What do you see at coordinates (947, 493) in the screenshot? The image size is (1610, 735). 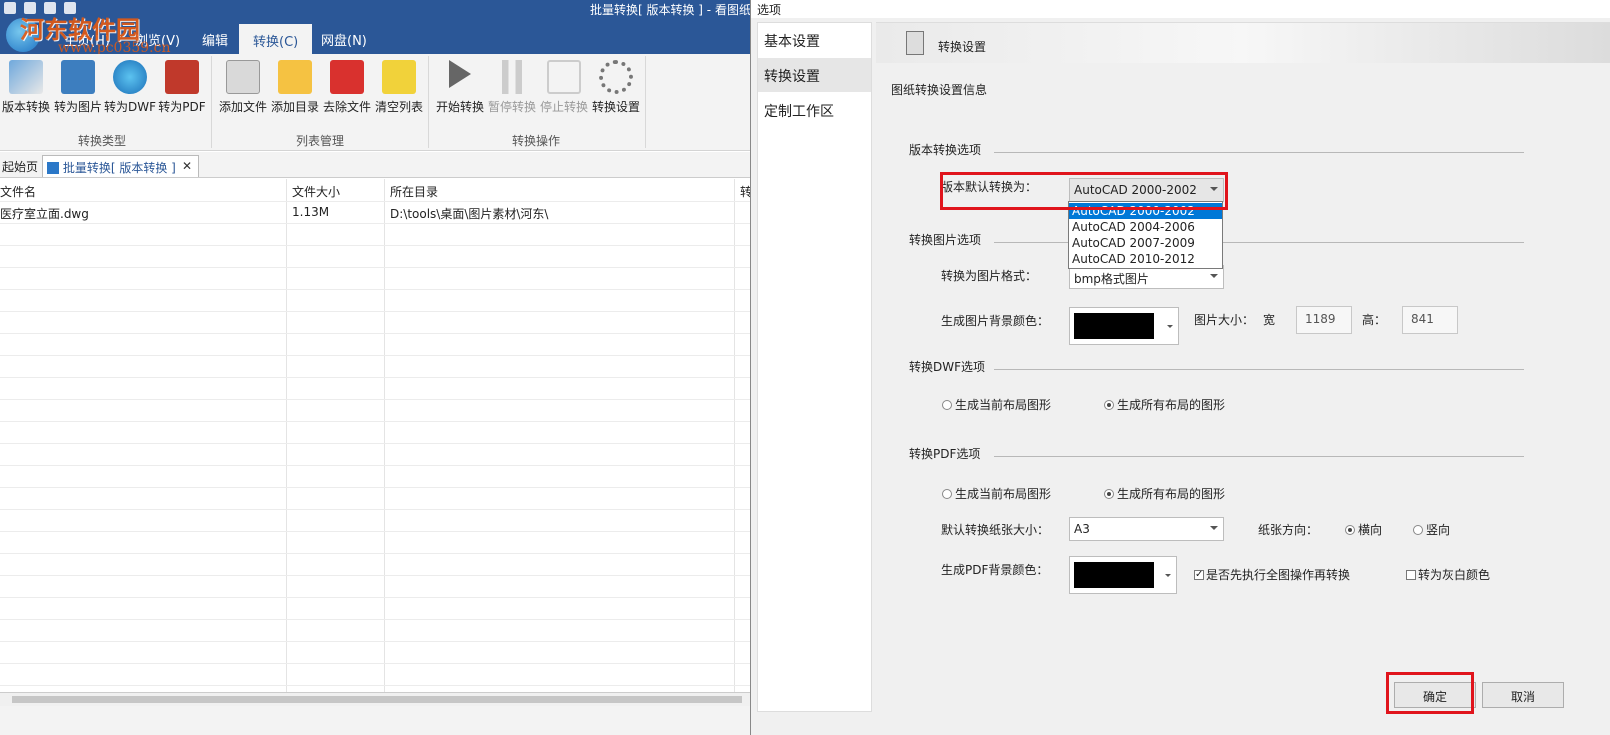 I see `radio-icon` at bounding box center [947, 493].